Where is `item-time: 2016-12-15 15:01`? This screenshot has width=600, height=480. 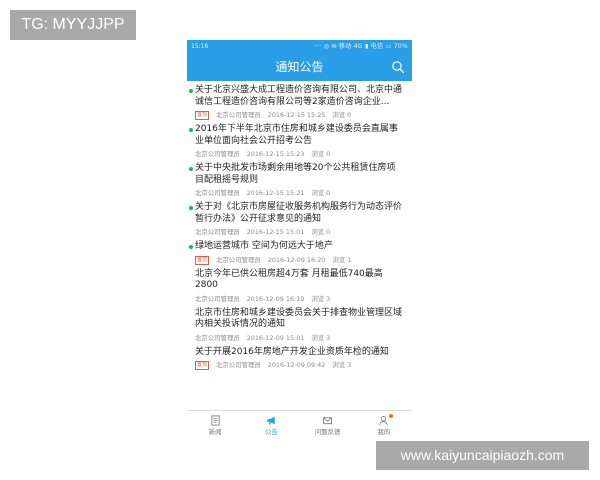 item-time: 2016-12-15 15:01 is located at coordinates (275, 232).